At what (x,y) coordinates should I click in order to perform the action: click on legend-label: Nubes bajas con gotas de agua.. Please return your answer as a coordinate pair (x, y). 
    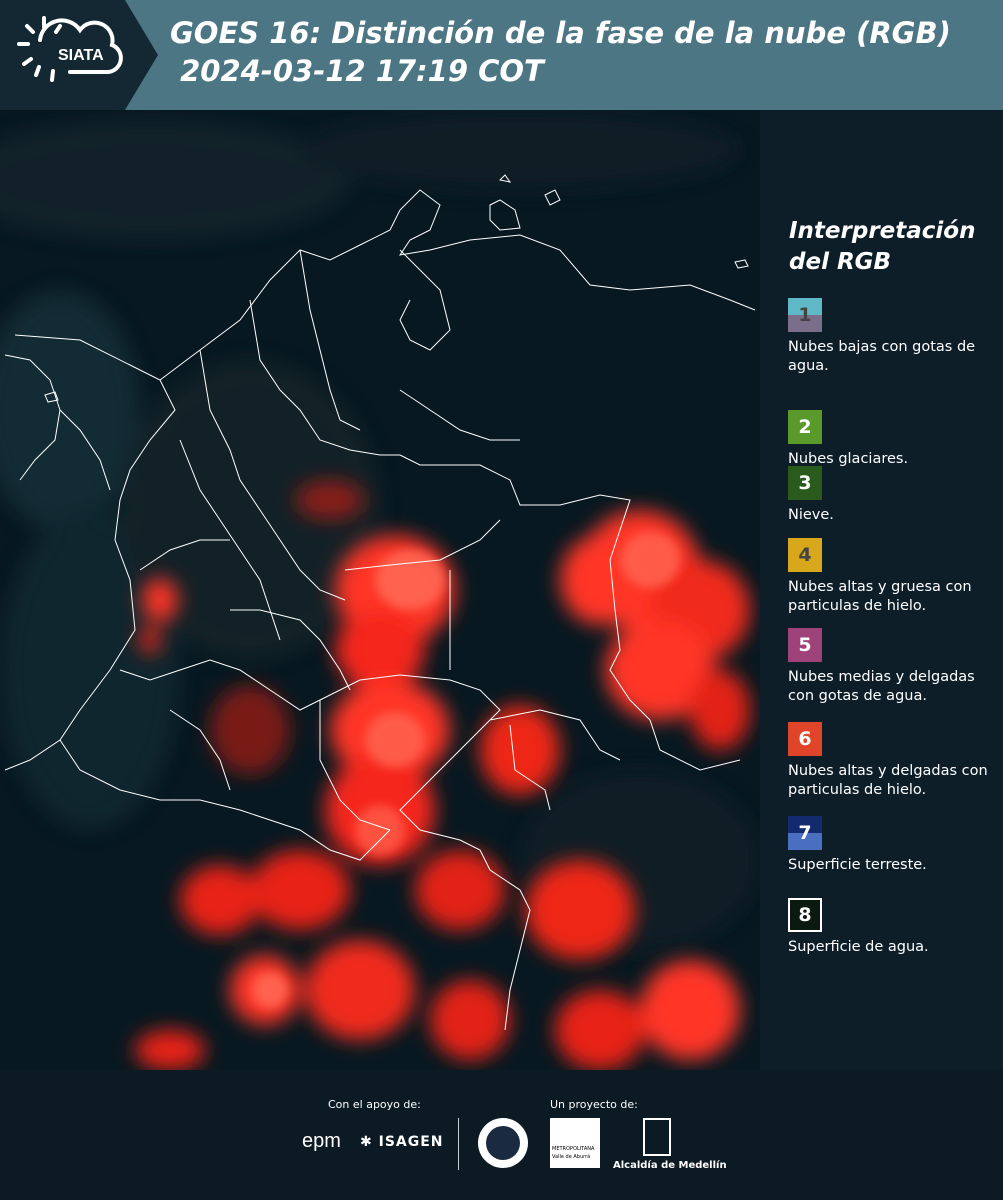
    Looking at the image, I should click on (882, 356).